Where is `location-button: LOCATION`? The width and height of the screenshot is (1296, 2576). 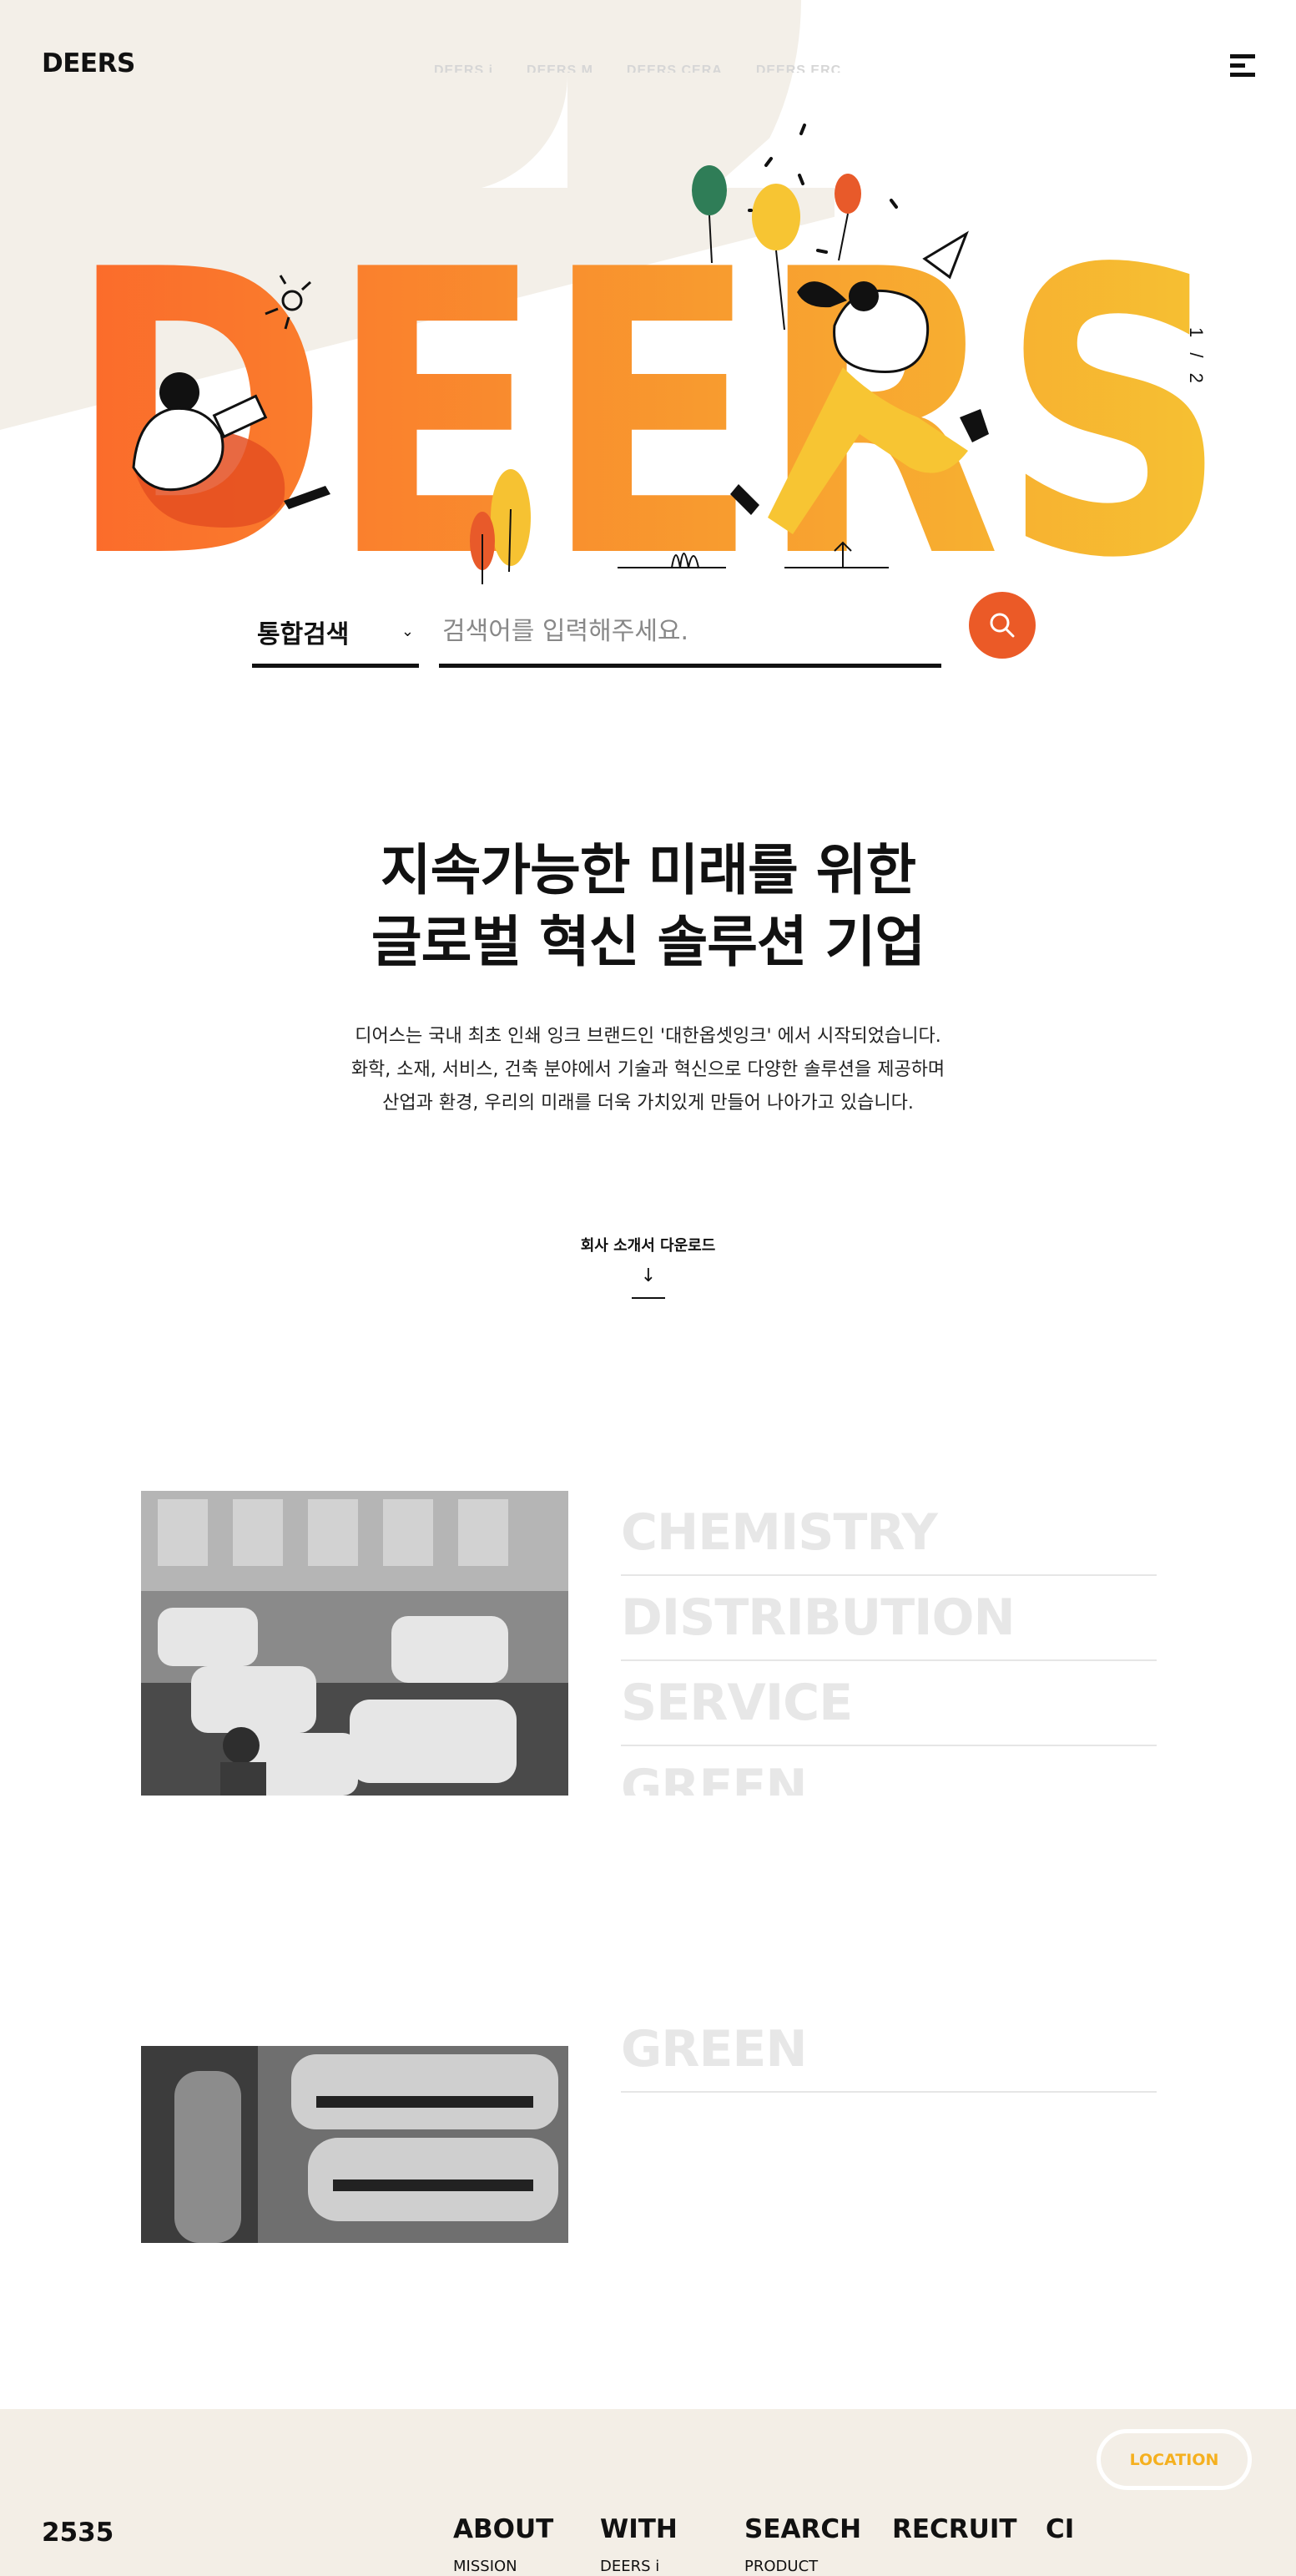 location-button: LOCATION is located at coordinates (1174, 2459).